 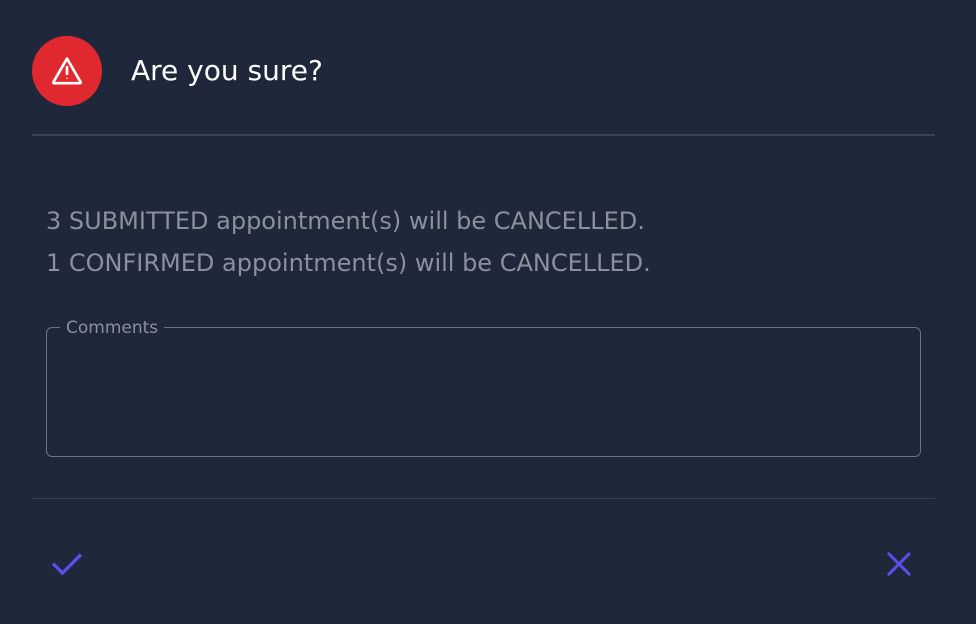 I want to click on dialog-title: Are you sure?, so click(x=227, y=70).